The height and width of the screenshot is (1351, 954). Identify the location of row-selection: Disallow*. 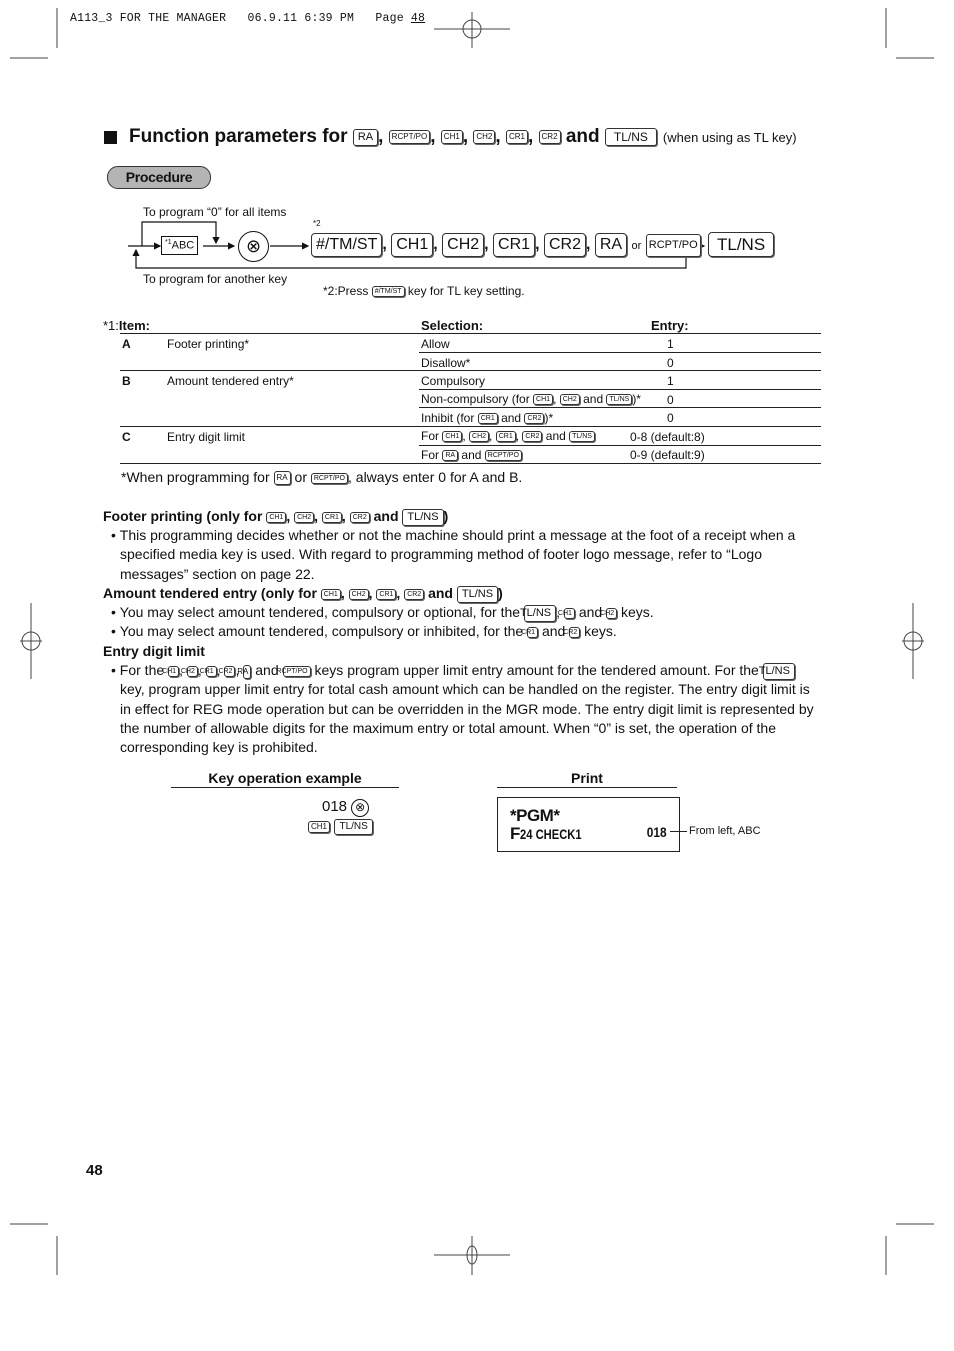
(446, 363).